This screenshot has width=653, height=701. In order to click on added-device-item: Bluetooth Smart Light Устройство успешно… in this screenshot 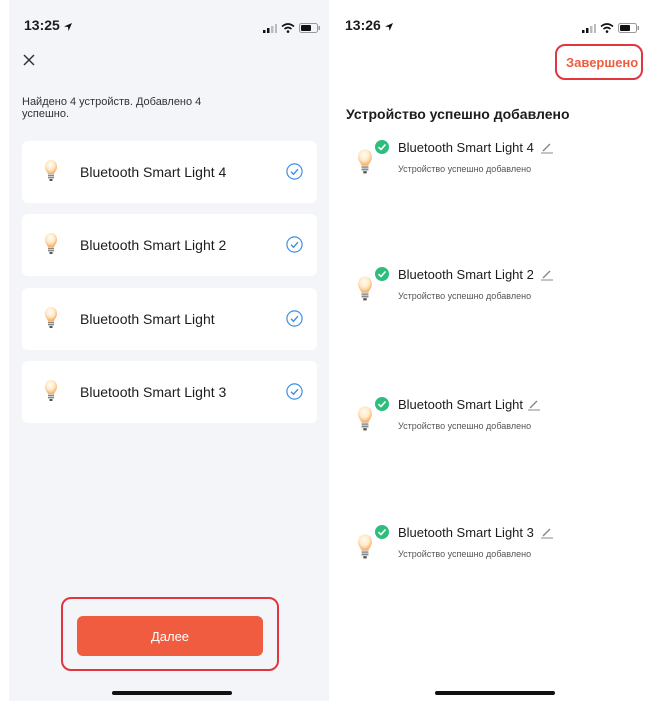, I will do `click(495, 423)`.